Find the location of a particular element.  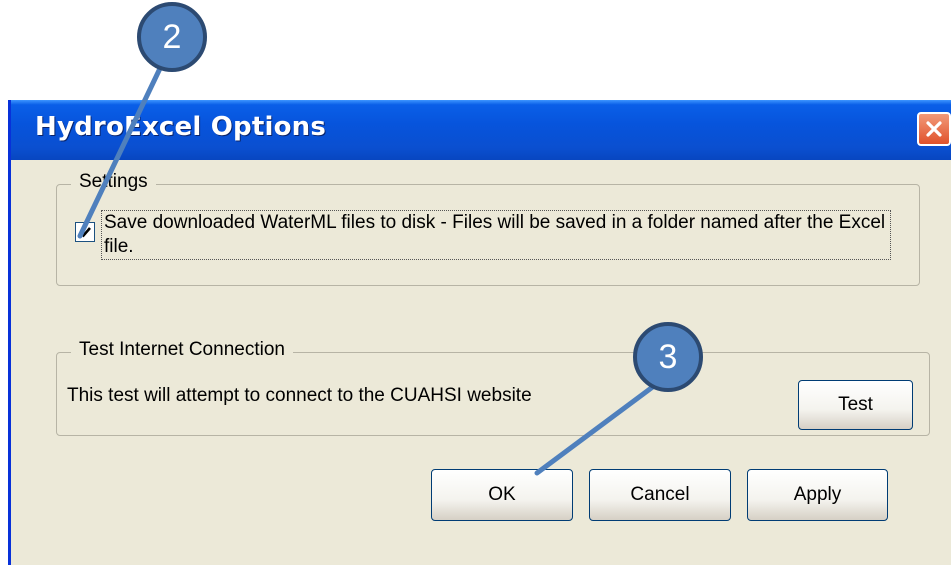

checkmark-icon is located at coordinates (85, 232).